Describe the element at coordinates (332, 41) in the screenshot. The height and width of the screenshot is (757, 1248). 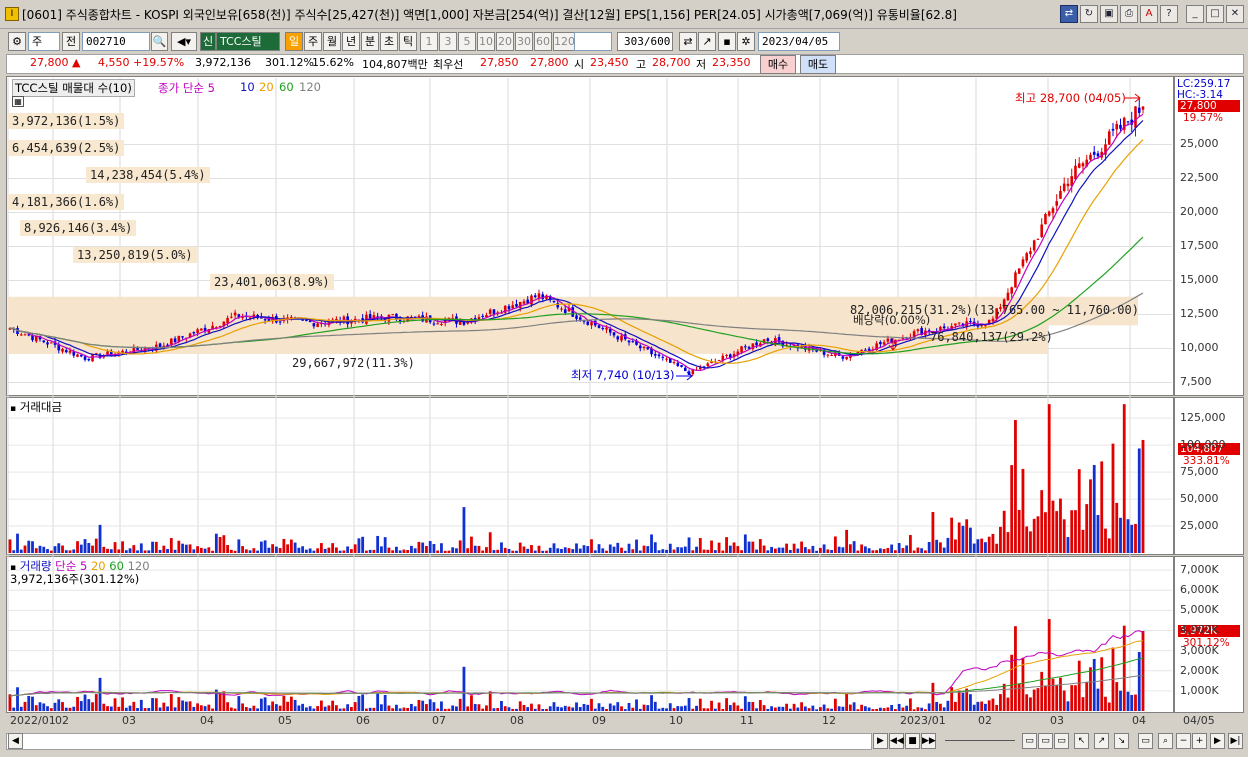
I see `period-tab: 월` at that location.